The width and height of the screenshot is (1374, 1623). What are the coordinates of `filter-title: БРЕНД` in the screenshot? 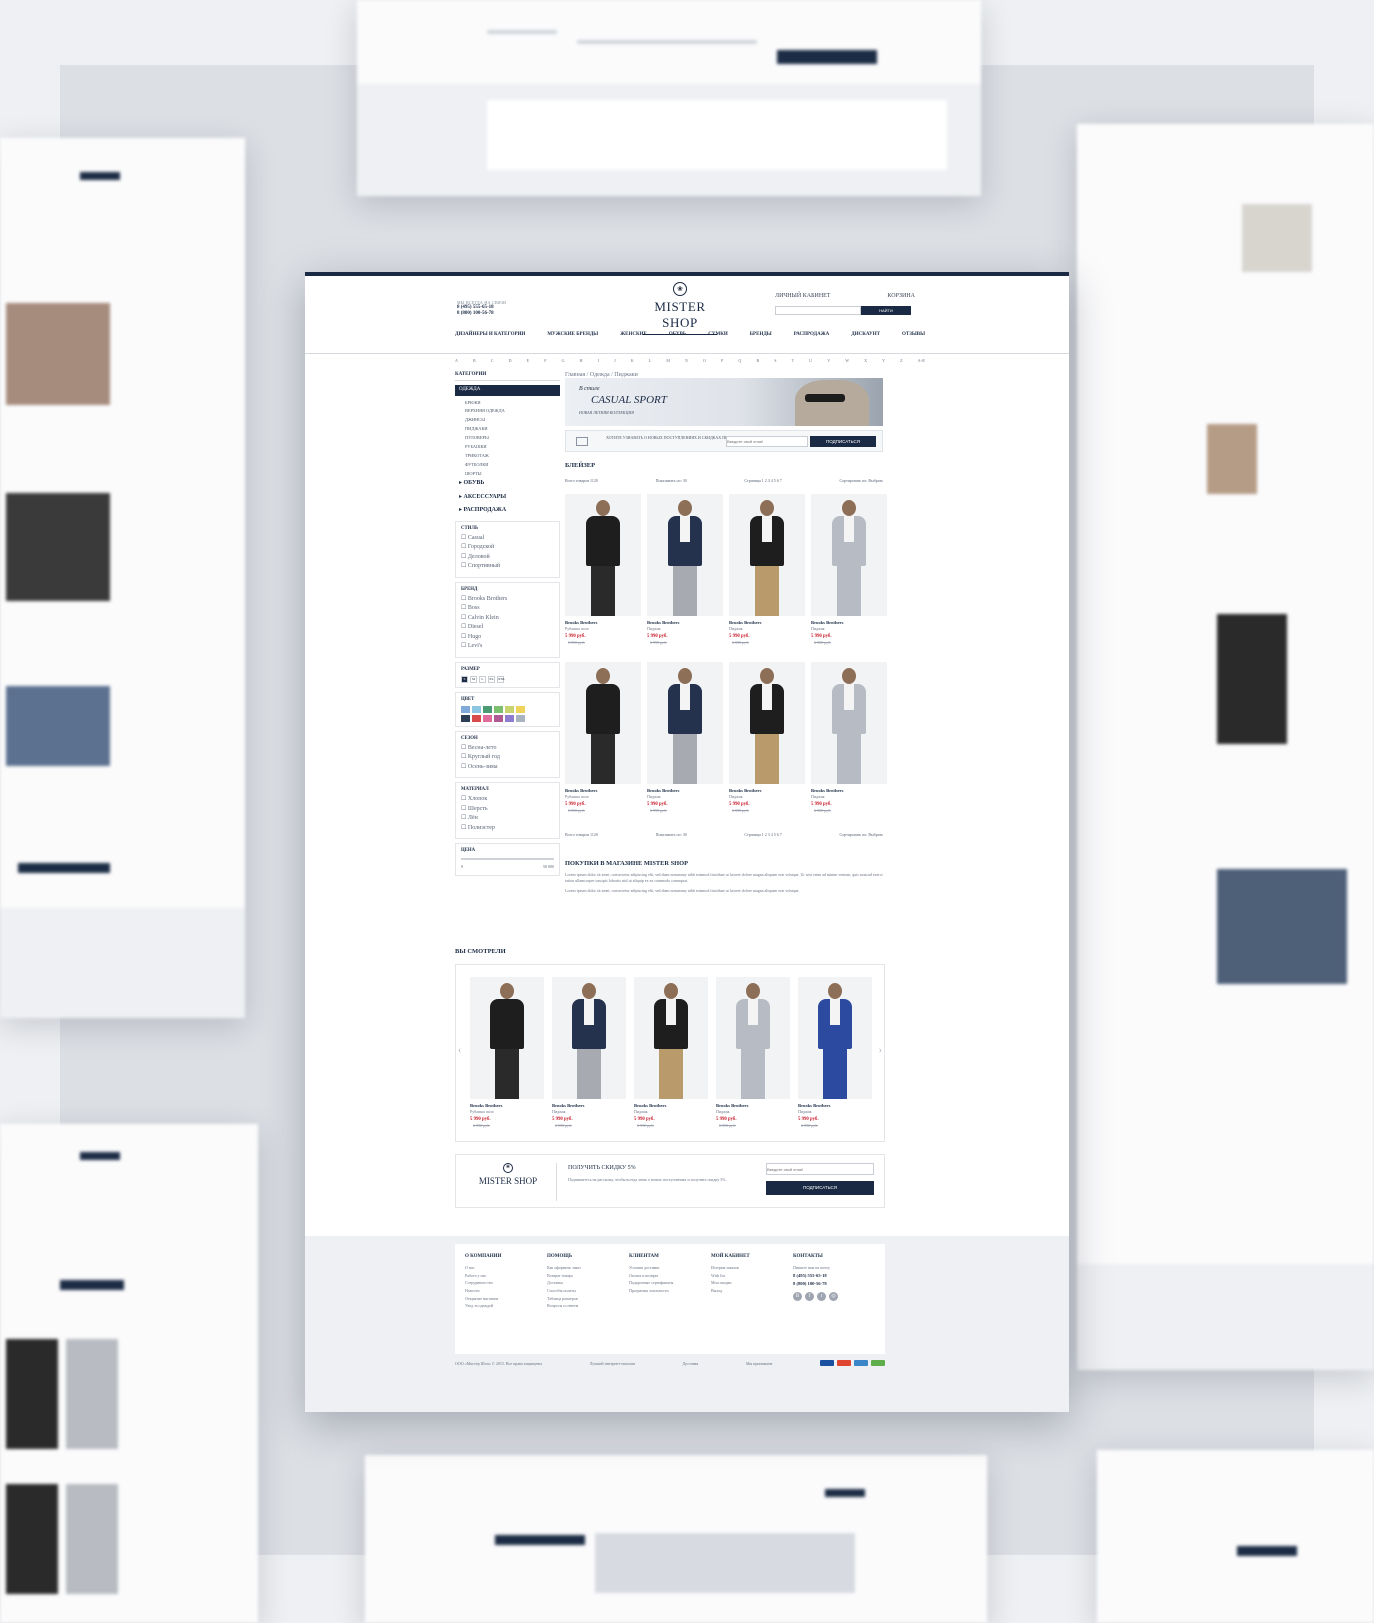 It's located at (507, 590).